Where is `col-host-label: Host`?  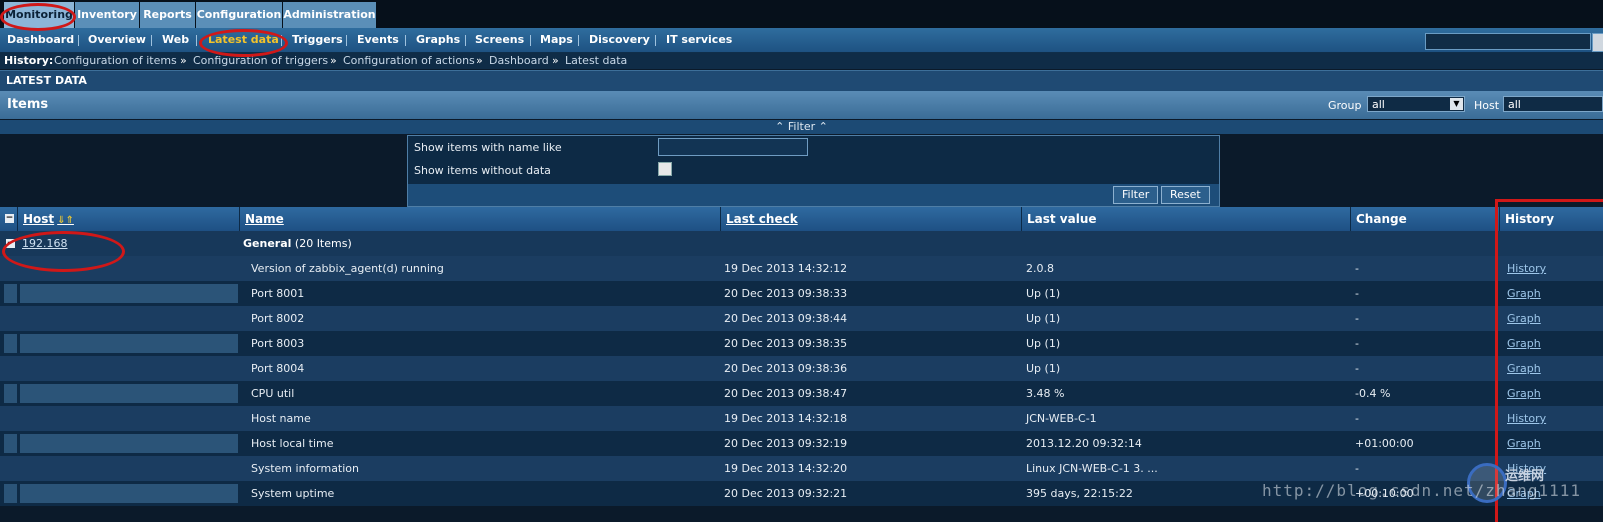 col-host-label: Host is located at coordinates (39, 219).